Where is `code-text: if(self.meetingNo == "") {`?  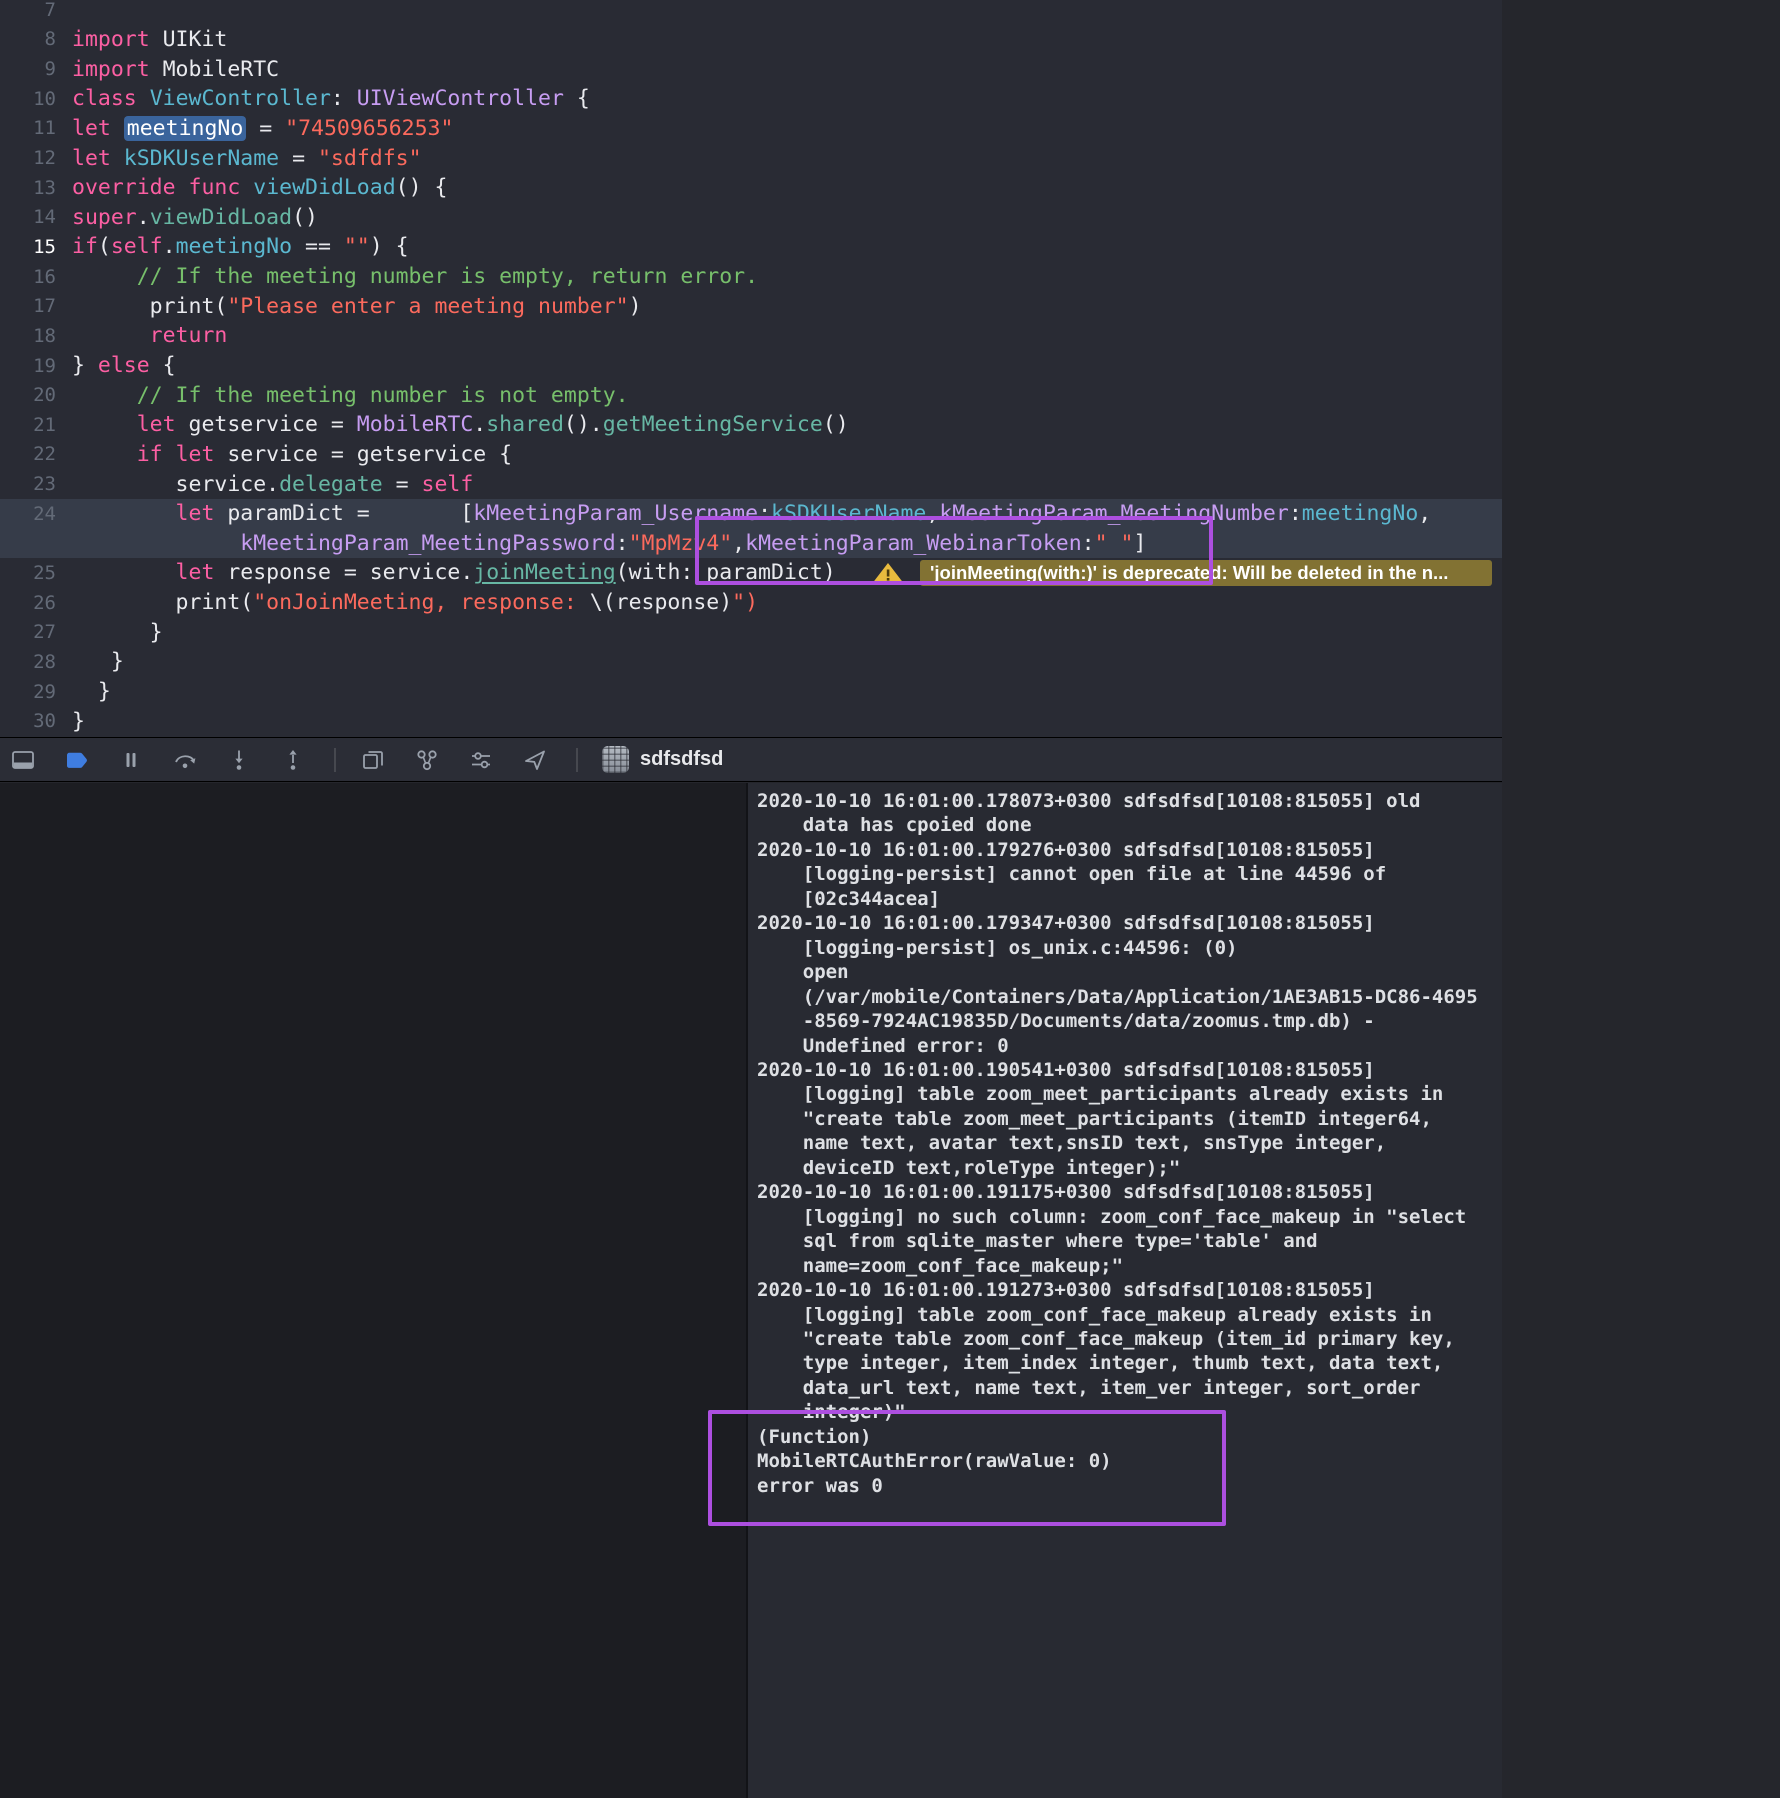 code-text: if(self.meetingNo == "") { is located at coordinates (240, 247).